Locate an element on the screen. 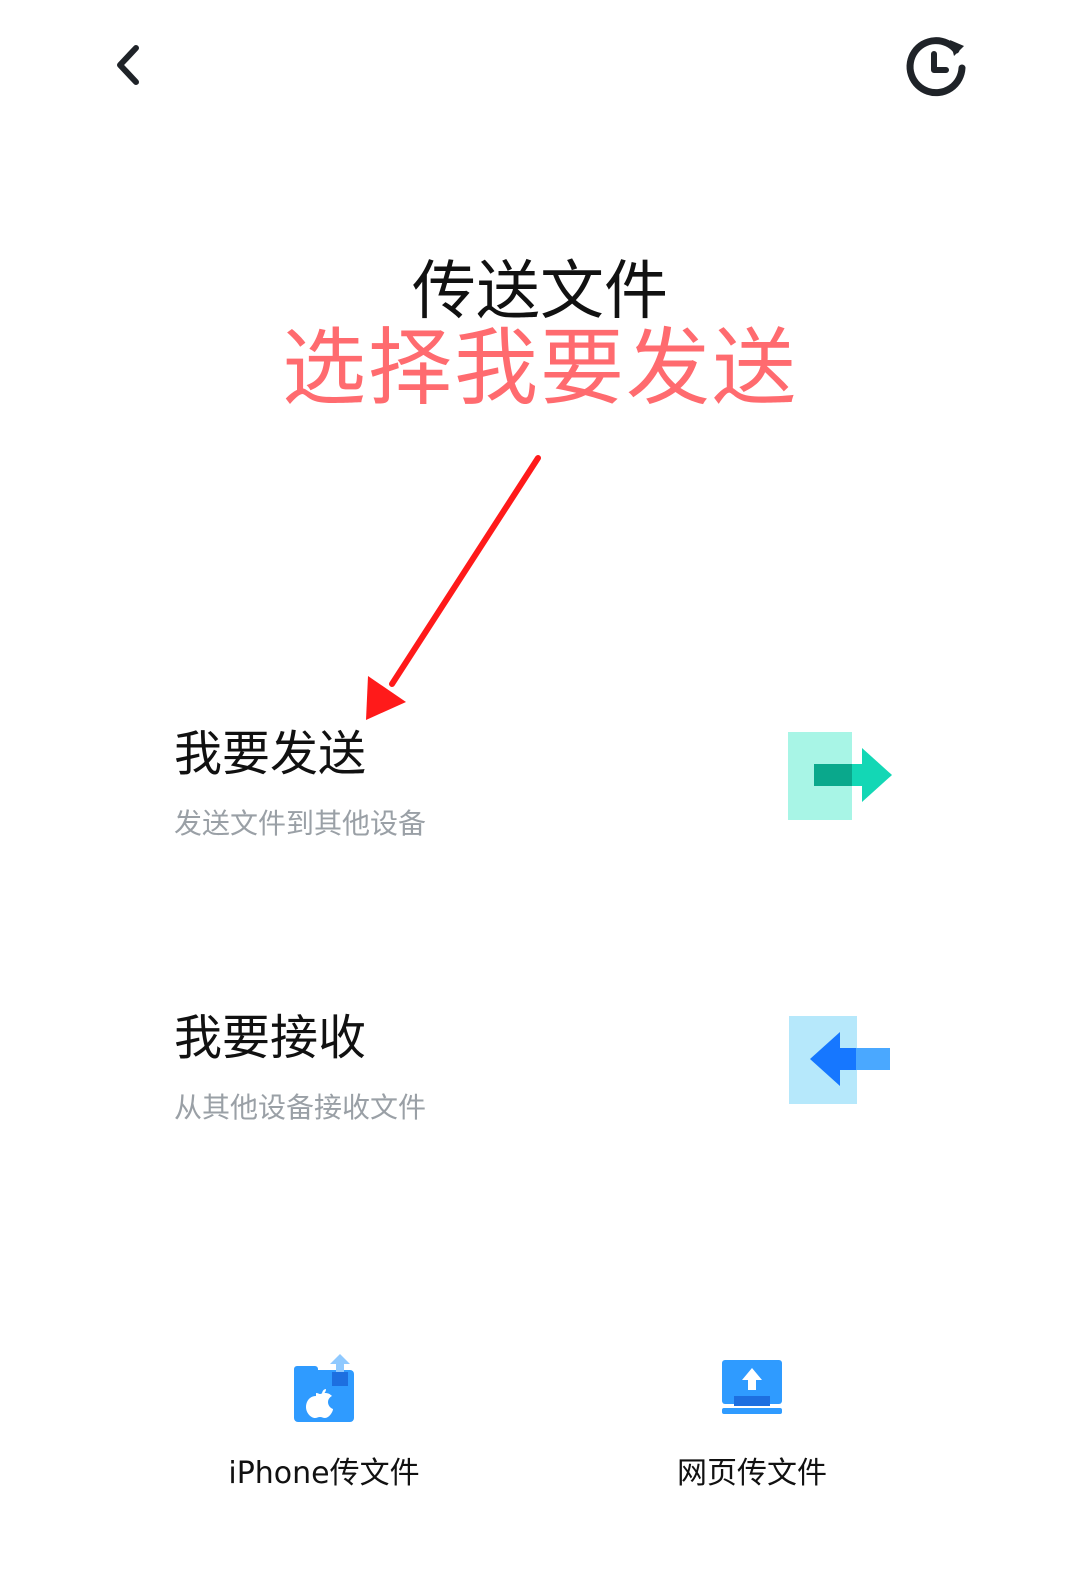  send-option: 我要发送 发送文件到其他设备 is located at coordinates (540, 817).